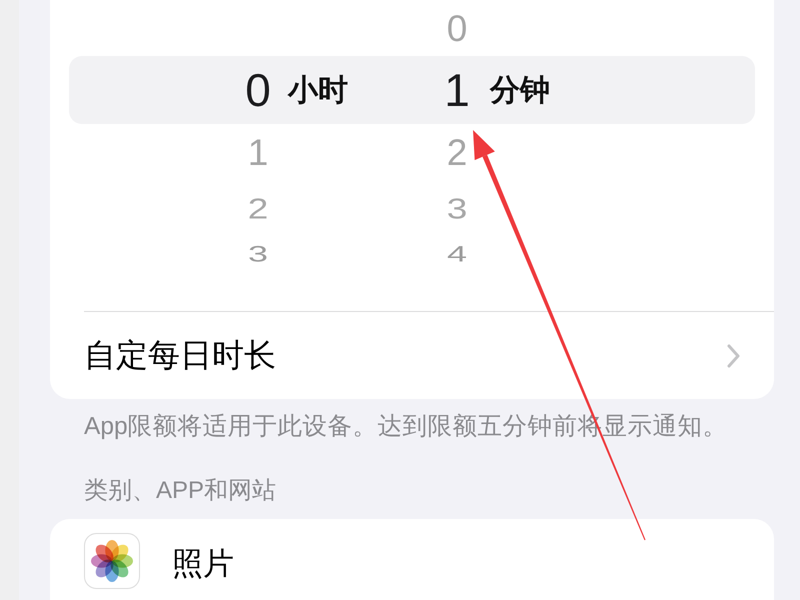 This screenshot has height=600, width=800. What do you see at coordinates (318, 90) in the screenshot?
I see `unit-label: 小时` at bounding box center [318, 90].